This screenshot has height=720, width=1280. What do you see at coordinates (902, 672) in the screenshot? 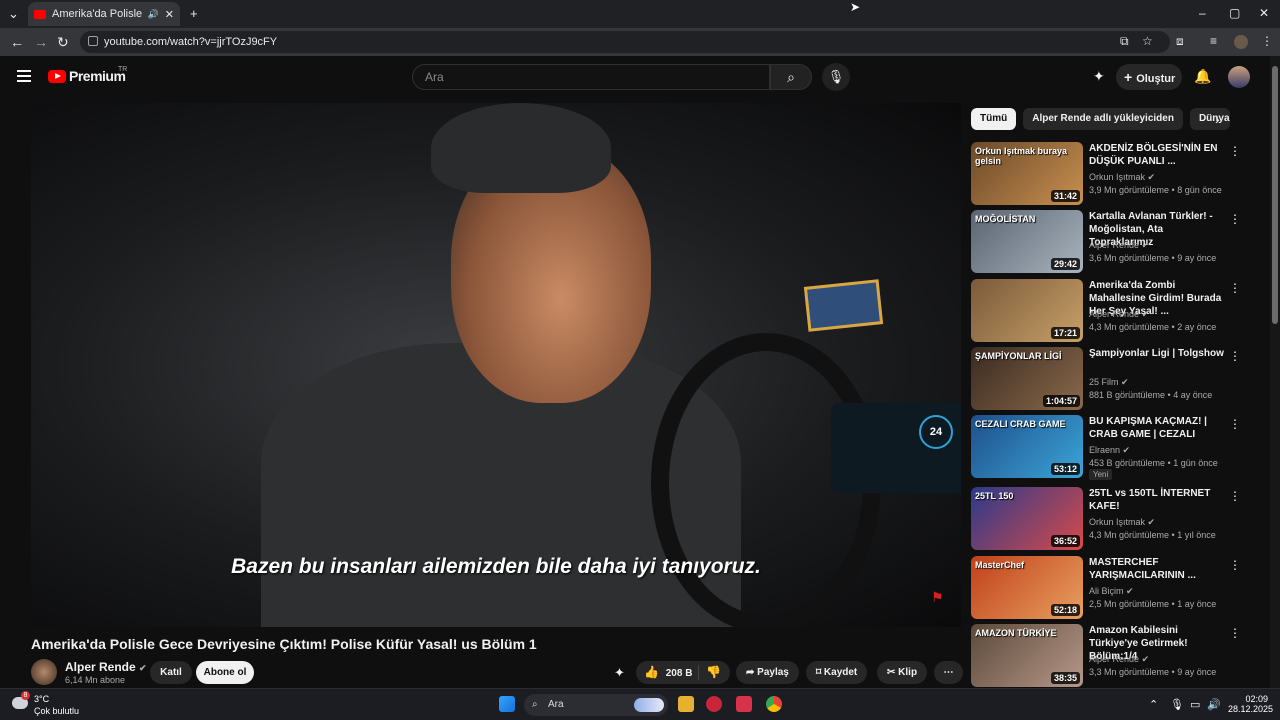
I see `clip-button: ✂ Klip` at bounding box center [902, 672].